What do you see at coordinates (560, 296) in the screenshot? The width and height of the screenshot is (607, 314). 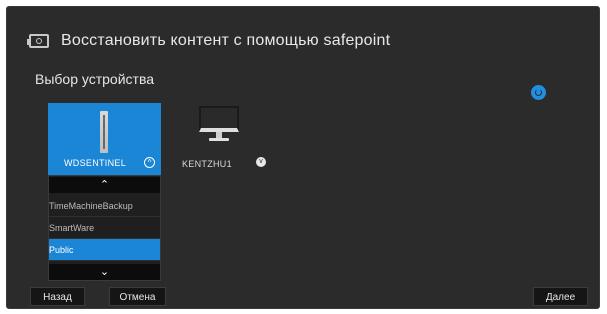 I see `next-button: Далее` at bounding box center [560, 296].